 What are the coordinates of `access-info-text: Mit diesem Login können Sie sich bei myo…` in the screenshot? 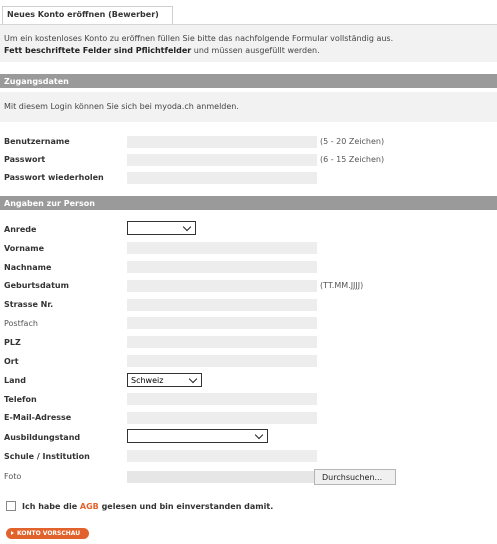 It's located at (121, 106).